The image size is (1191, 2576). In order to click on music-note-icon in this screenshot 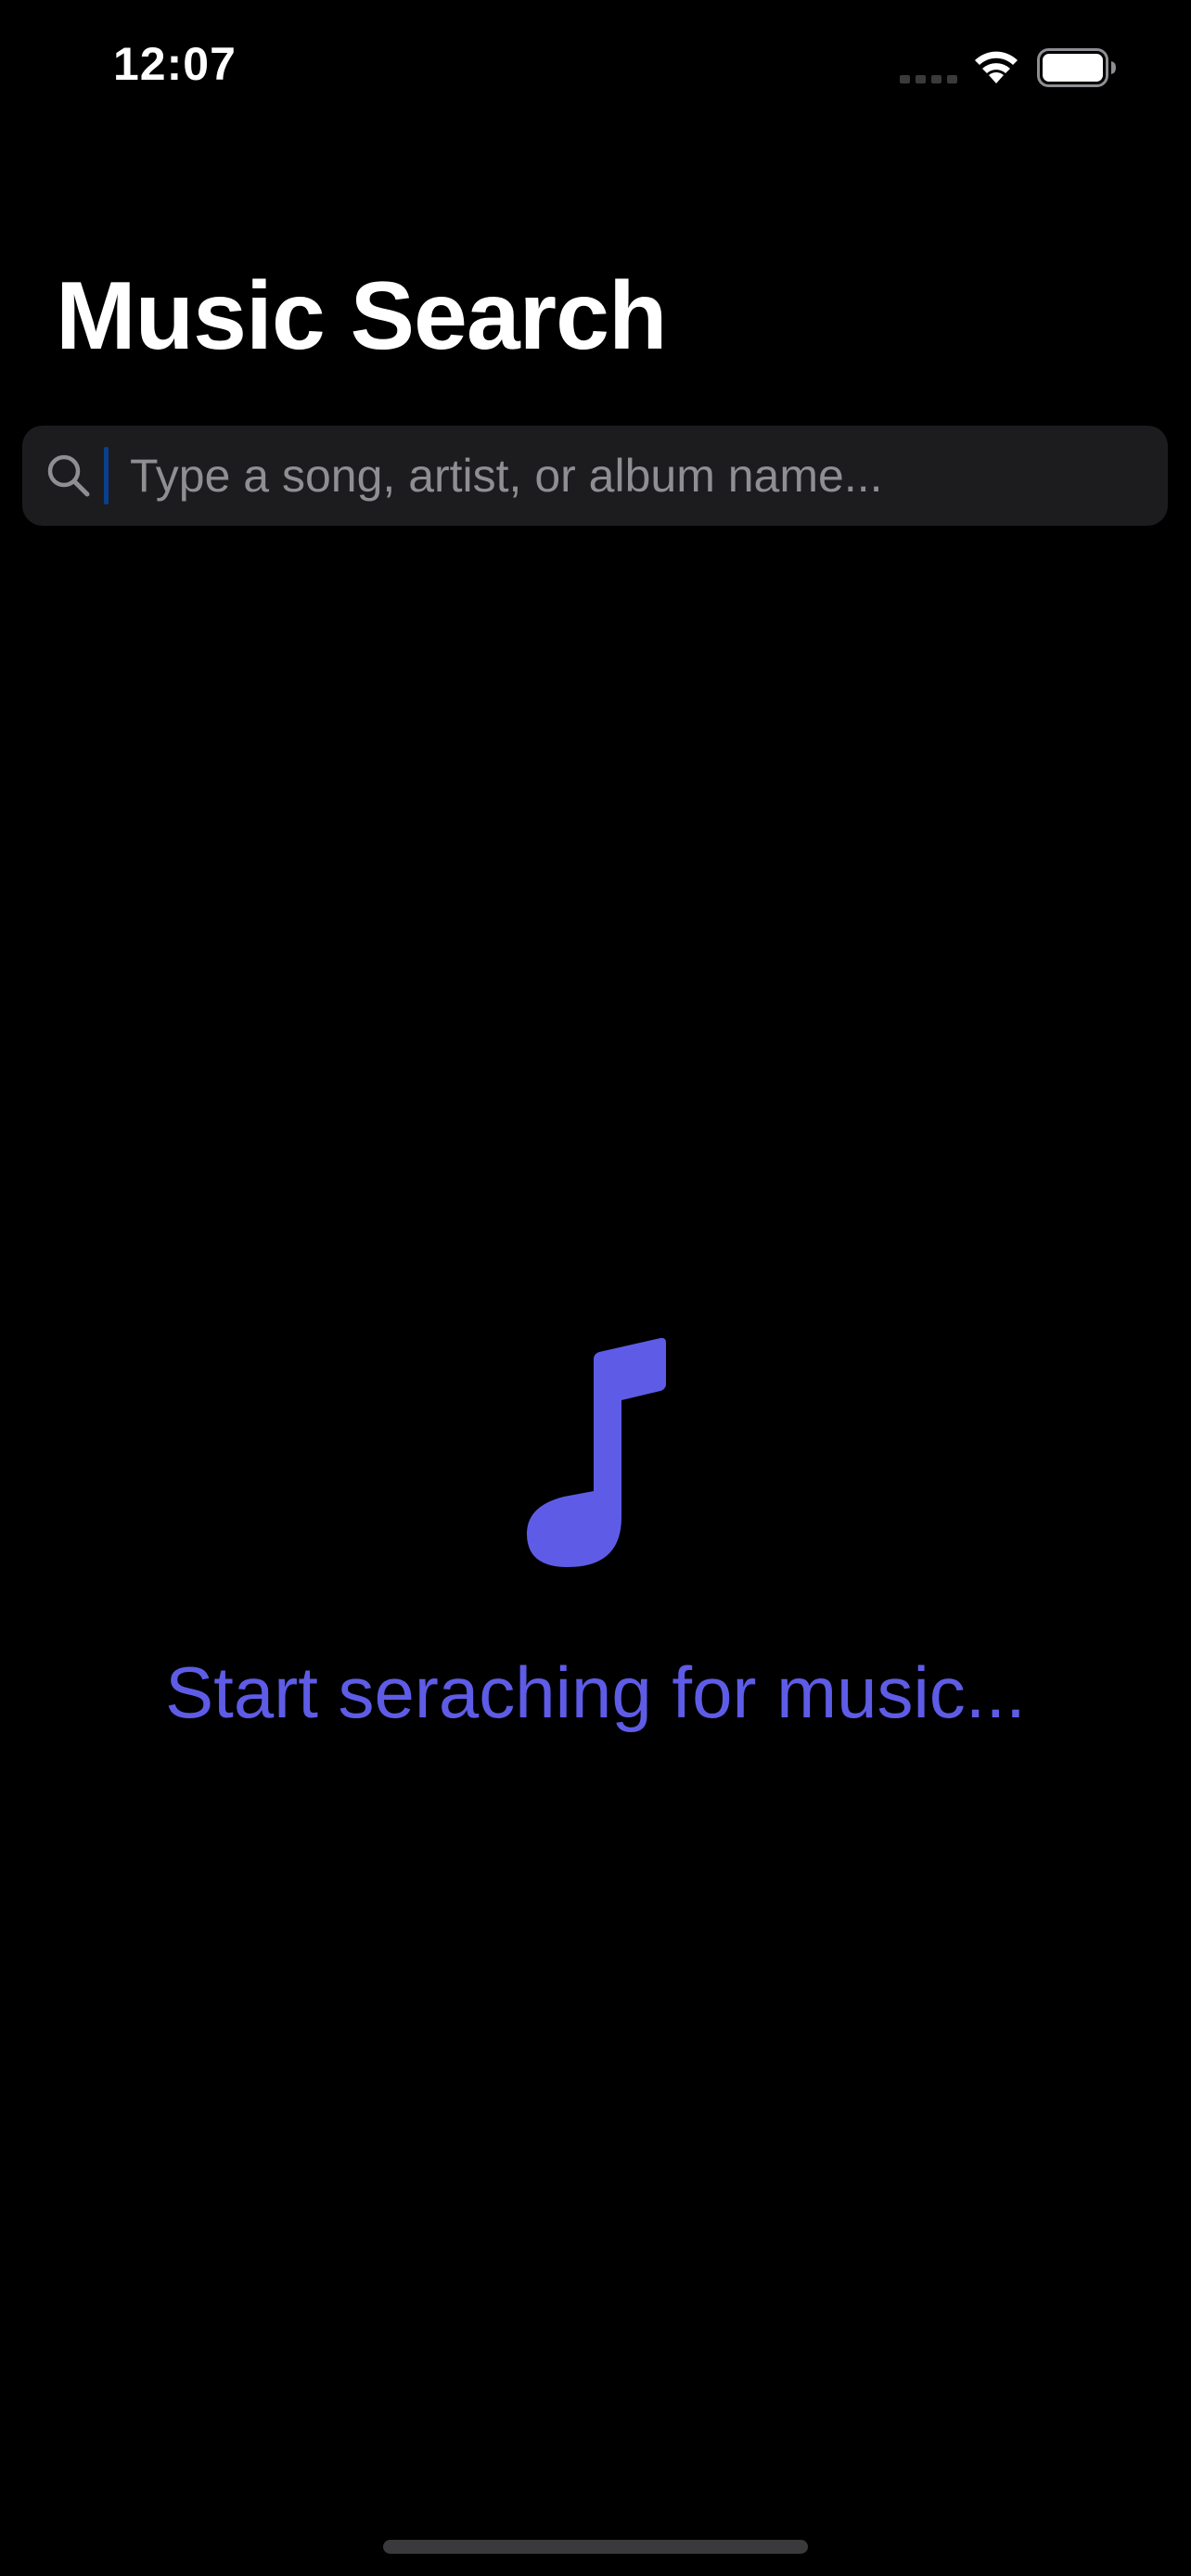, I will do `click(597, 1452)`.